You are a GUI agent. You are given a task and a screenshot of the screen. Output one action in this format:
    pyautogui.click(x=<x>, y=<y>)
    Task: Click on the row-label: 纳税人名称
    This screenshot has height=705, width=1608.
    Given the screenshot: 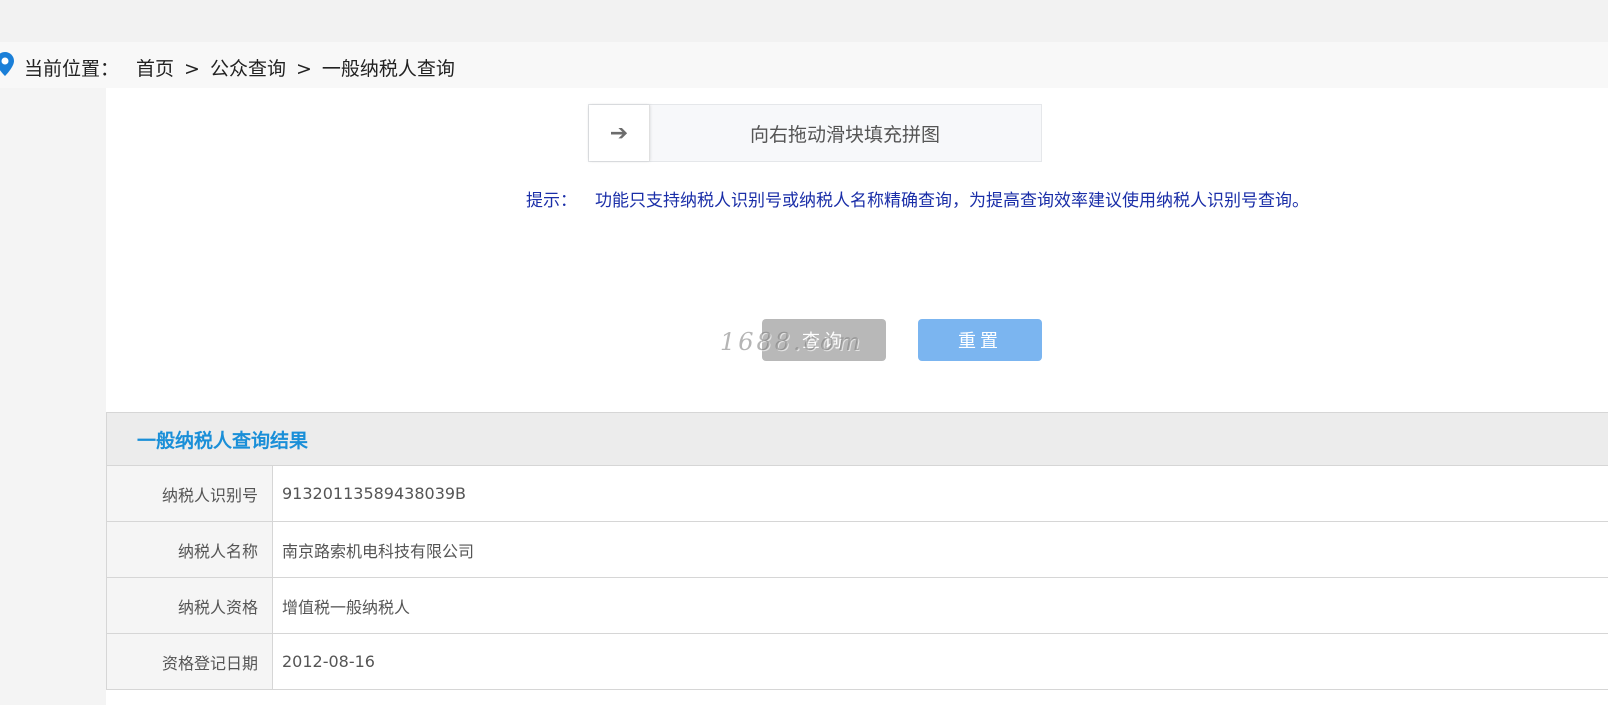 What is the action you would take?
    pyautogui.click(x=189, y=549)
    